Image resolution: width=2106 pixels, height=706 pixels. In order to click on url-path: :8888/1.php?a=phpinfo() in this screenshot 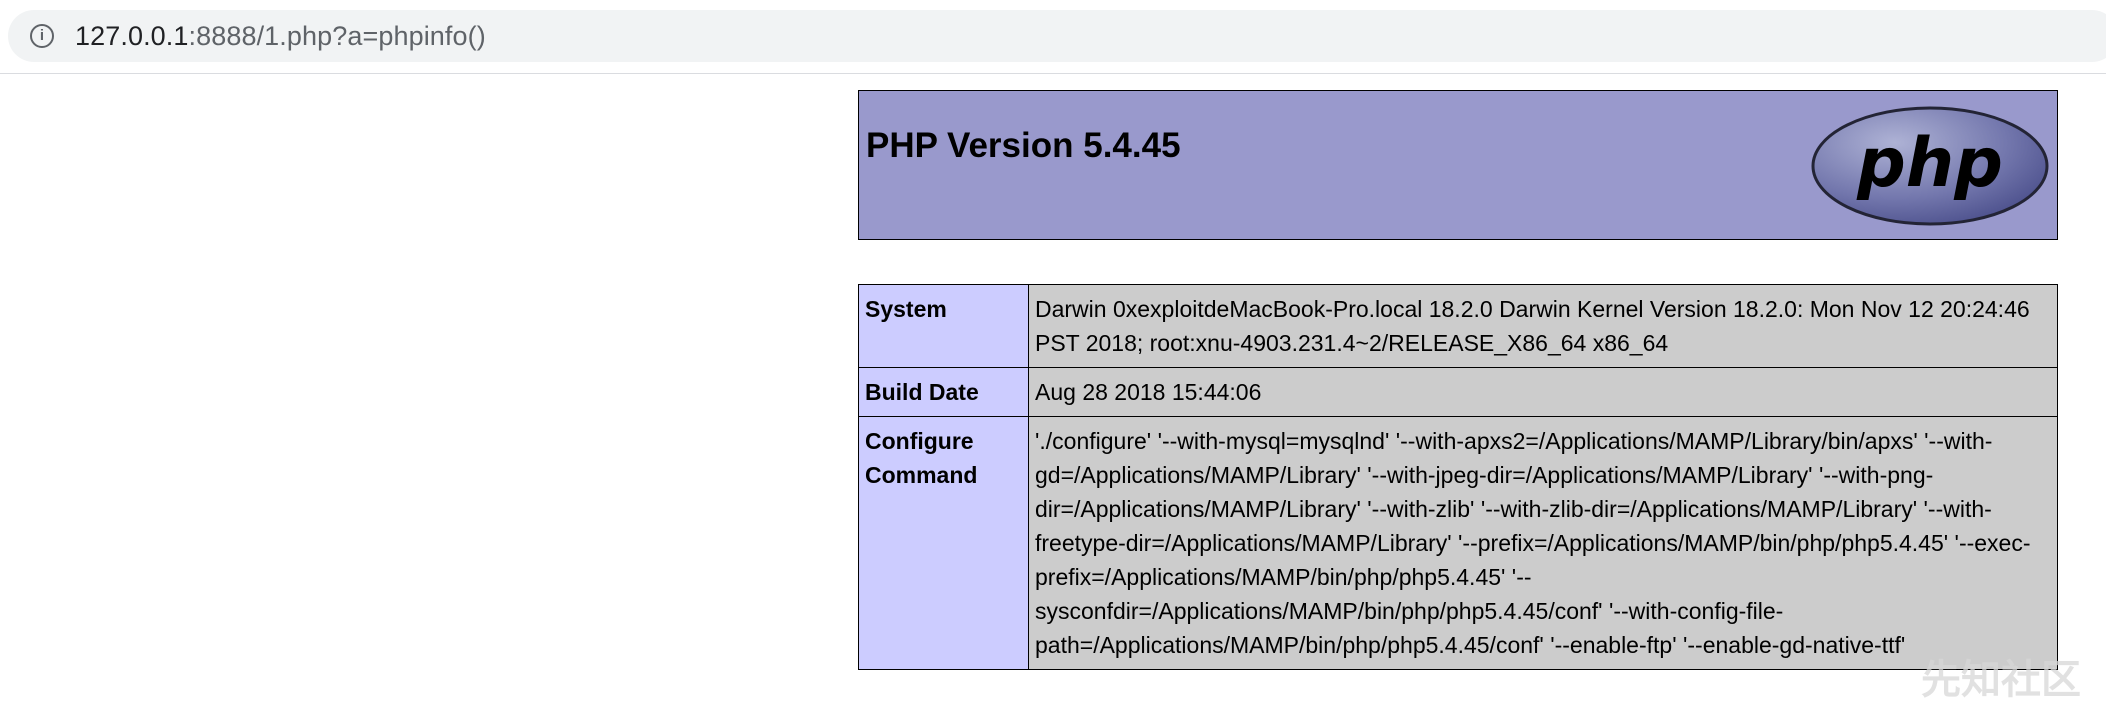, I will do `click(337, 36)`.